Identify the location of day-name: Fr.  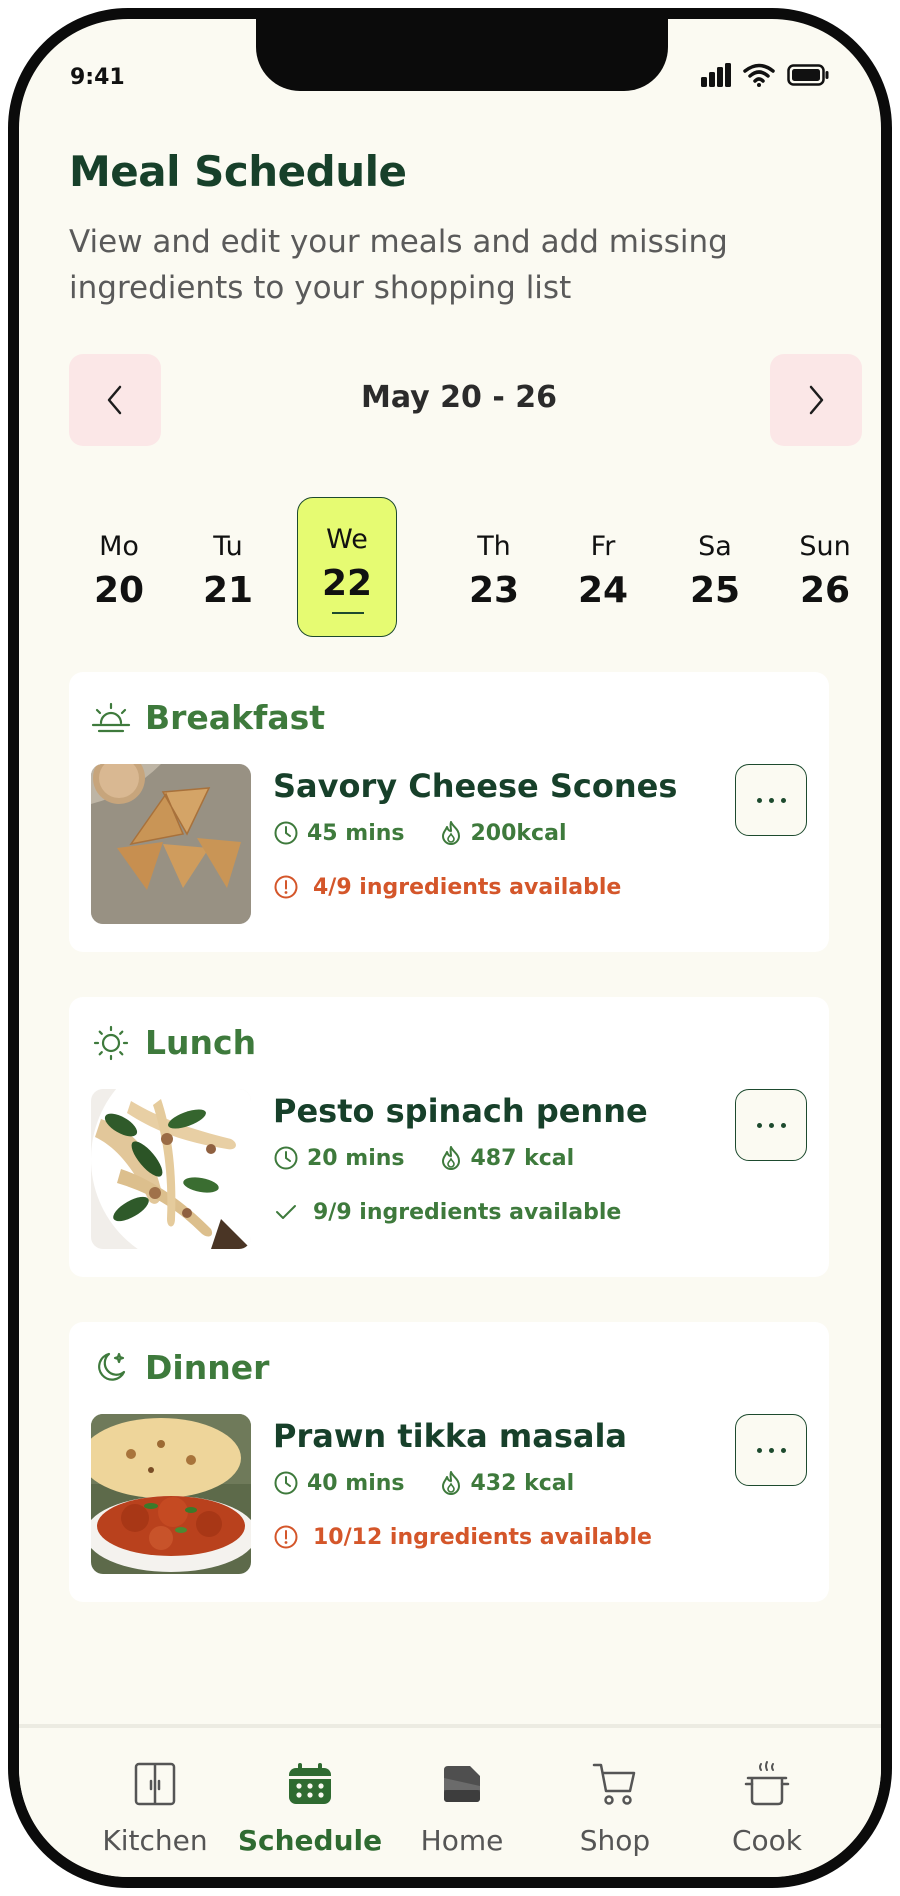
(603, 546).